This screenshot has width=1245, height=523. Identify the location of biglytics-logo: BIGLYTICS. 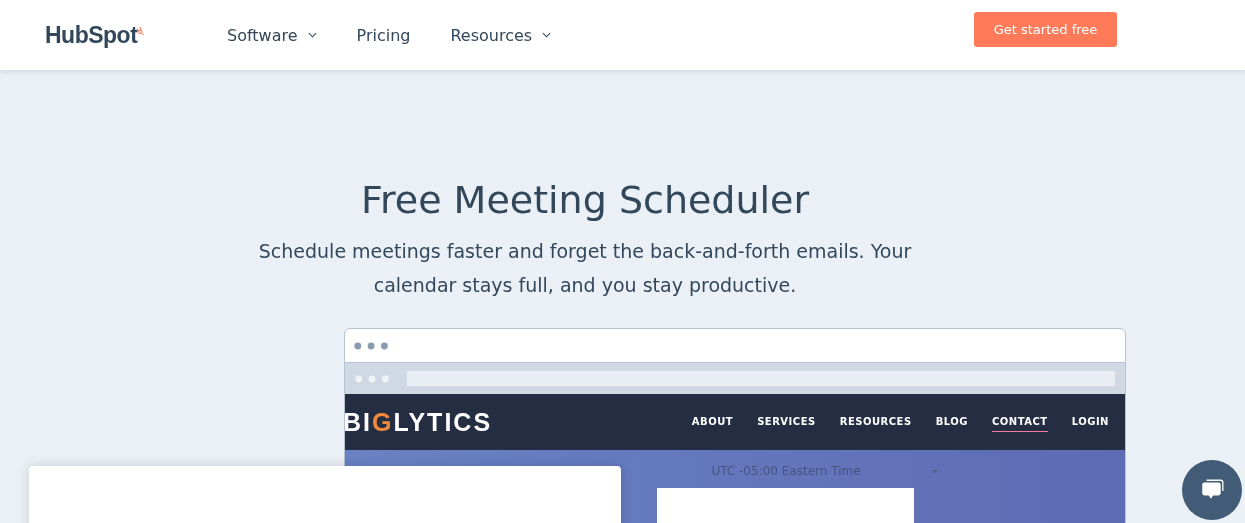
(419, 422).